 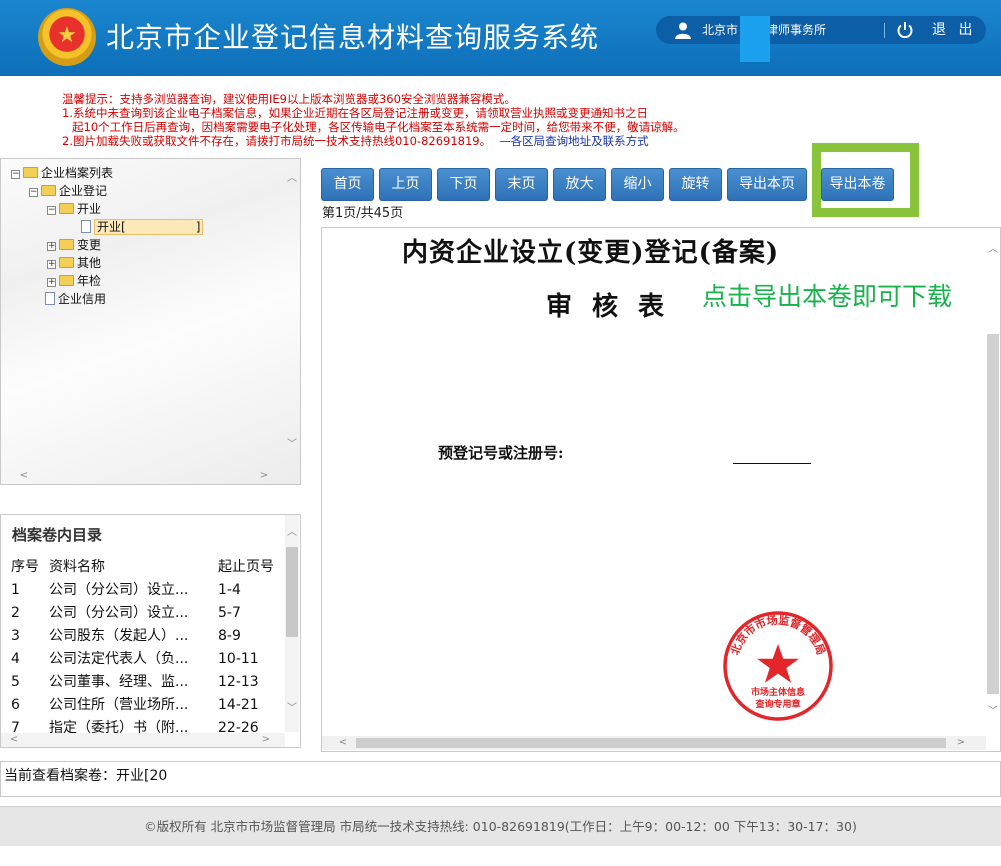 What do you see at coordinates (777, 704) in the screenshot?
I see `seal-text-line2: 查询专用章` at bounding box center [777, 704].